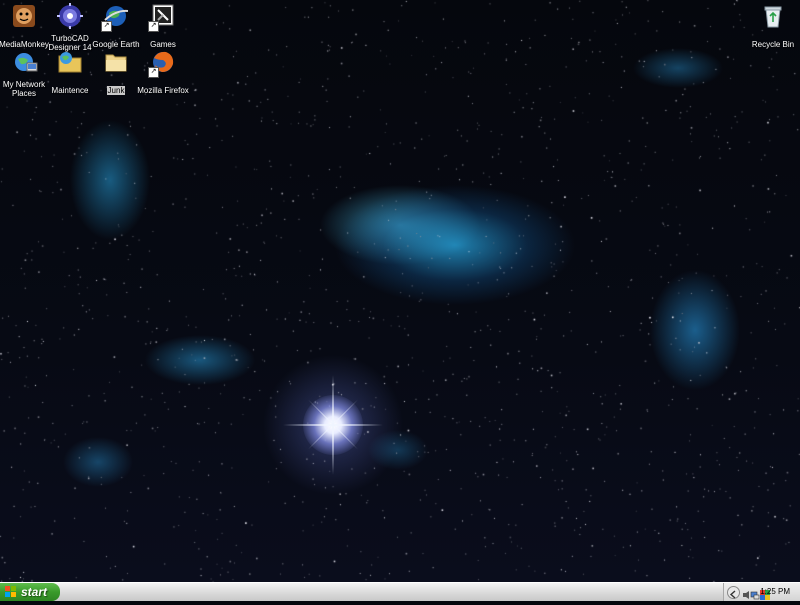  What do you see at coordinates (24, 63) in the screenshot?
I see `network-places-icon` at bounding box center [24, 63].